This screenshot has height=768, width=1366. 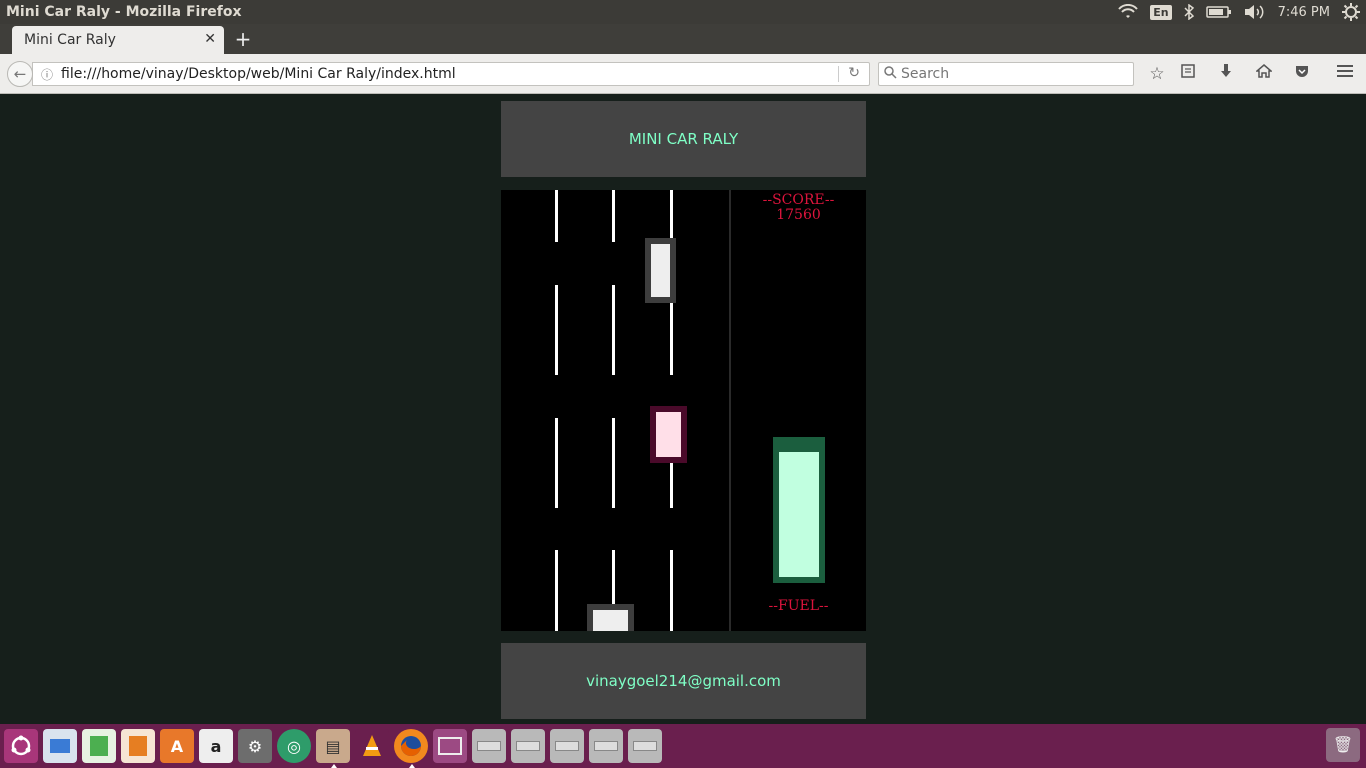 I want to click on score-label: --SCORE--, so click(x=798, y=200).